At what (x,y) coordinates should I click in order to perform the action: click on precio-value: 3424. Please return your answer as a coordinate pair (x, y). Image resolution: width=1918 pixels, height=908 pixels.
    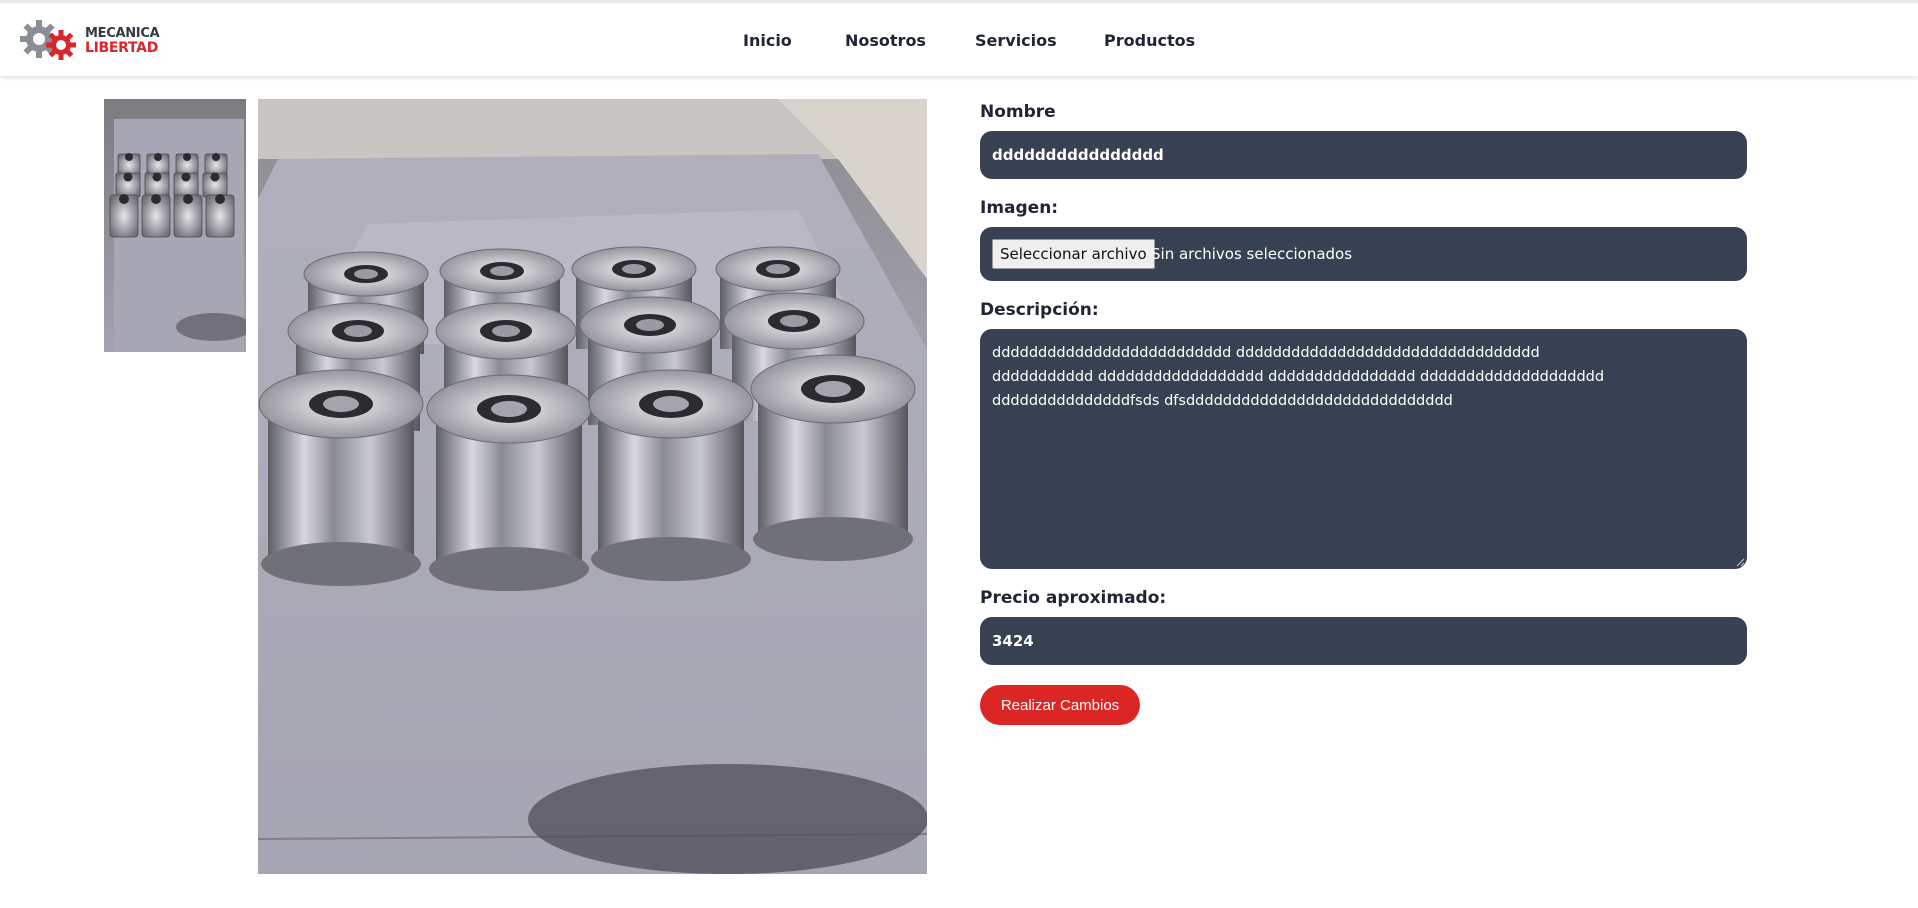
    Looking at the image, I should click on (1013, 641).